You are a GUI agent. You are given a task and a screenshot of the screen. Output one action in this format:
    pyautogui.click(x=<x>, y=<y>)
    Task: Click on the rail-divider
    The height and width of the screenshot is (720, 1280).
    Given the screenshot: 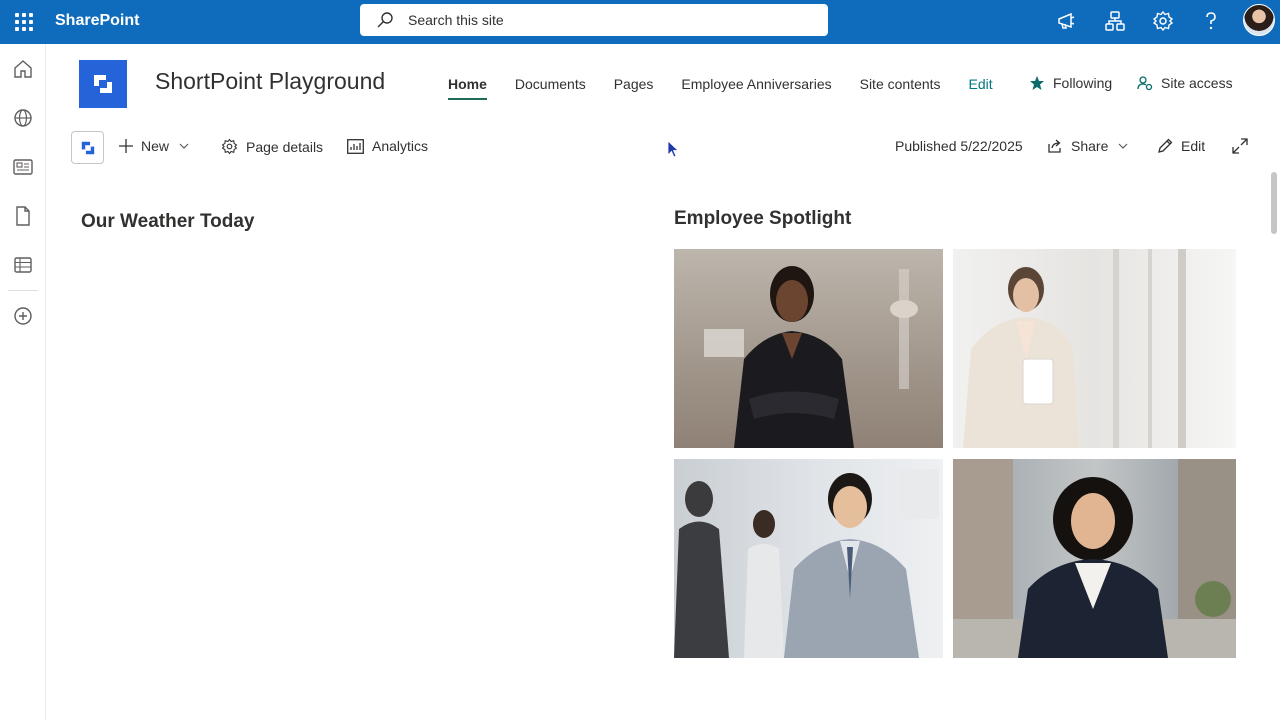 What is the action you would take?
    pyautogui.click(x=23, y=290)
    